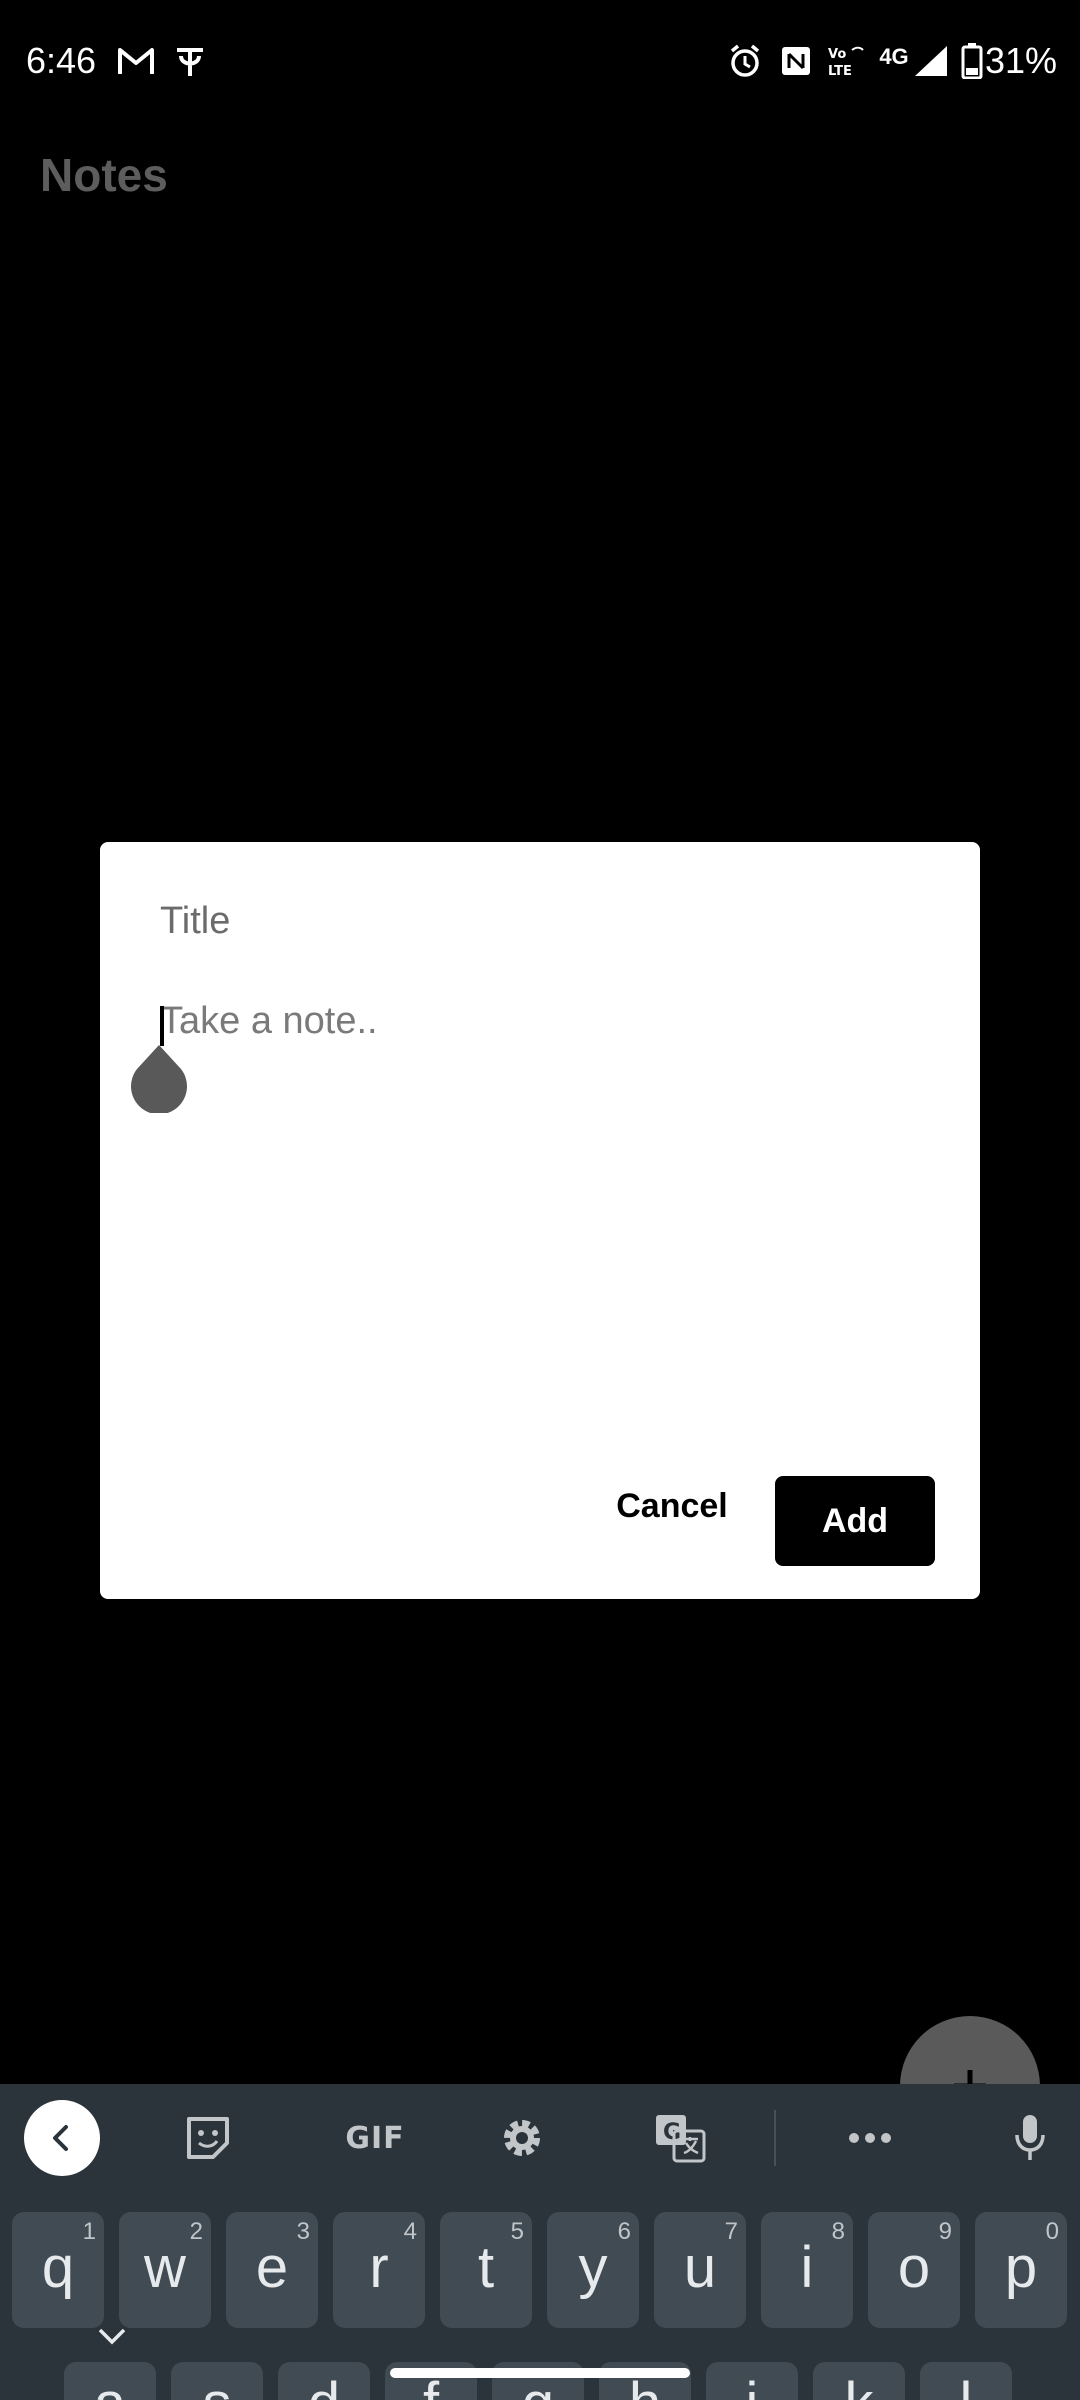 The width and height of the screenshot is (1080, 2400). What do you see at coordinates (61, 60) in the screenshot?
I see `status-time: 6:46` at bounding box center [61, 60].